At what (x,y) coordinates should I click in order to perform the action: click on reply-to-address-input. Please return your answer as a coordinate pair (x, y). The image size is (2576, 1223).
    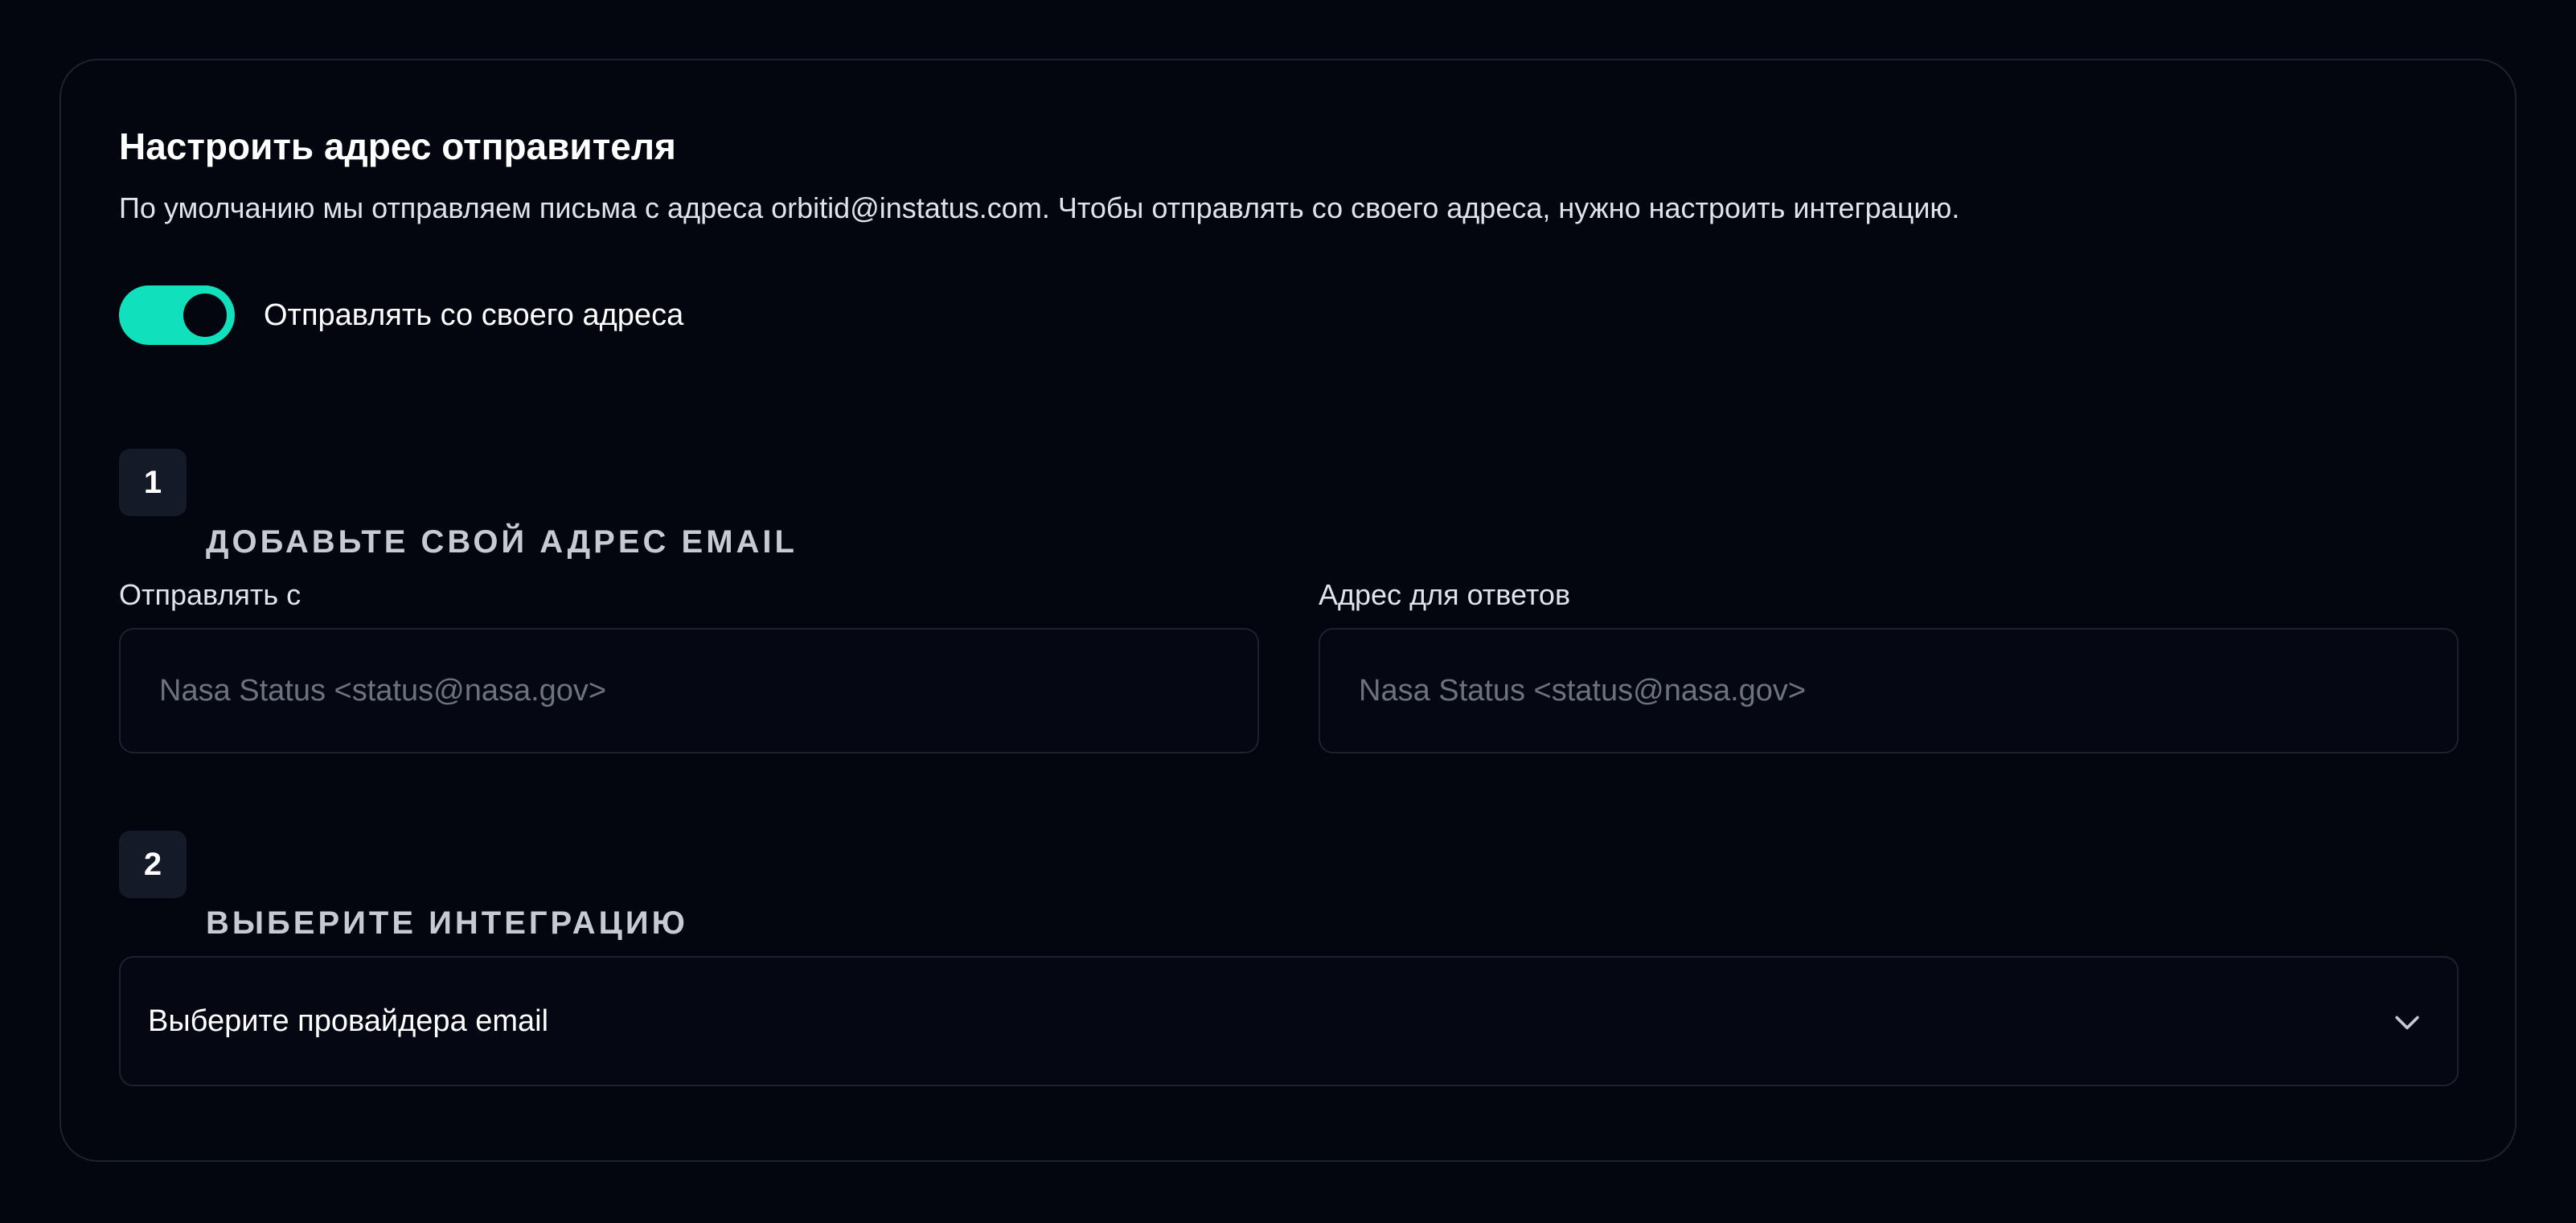
    Looking at the image, I should click on (1889, 690).